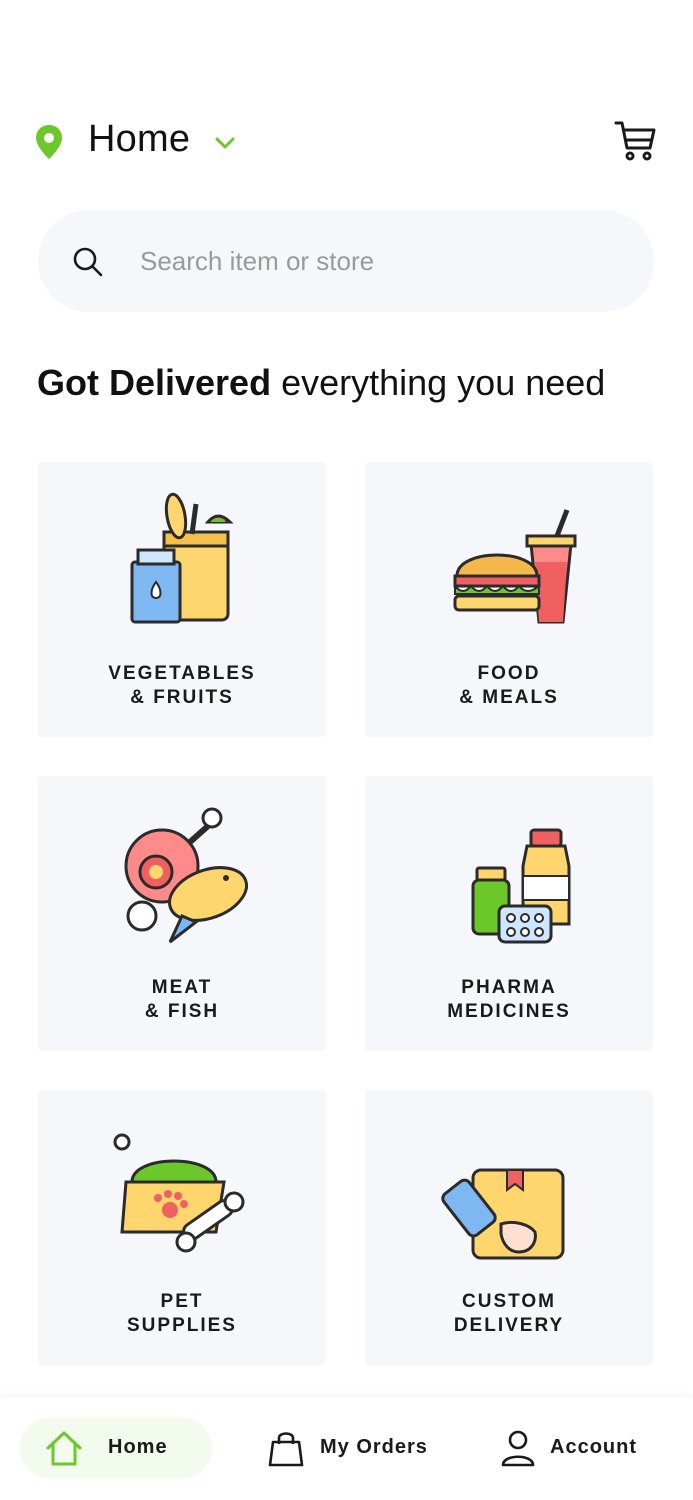 The height and width of the screenshot is (1500, 693). I want to click on category-pharma-medicines: PHARMA MEDICINES, so click(509, 913).